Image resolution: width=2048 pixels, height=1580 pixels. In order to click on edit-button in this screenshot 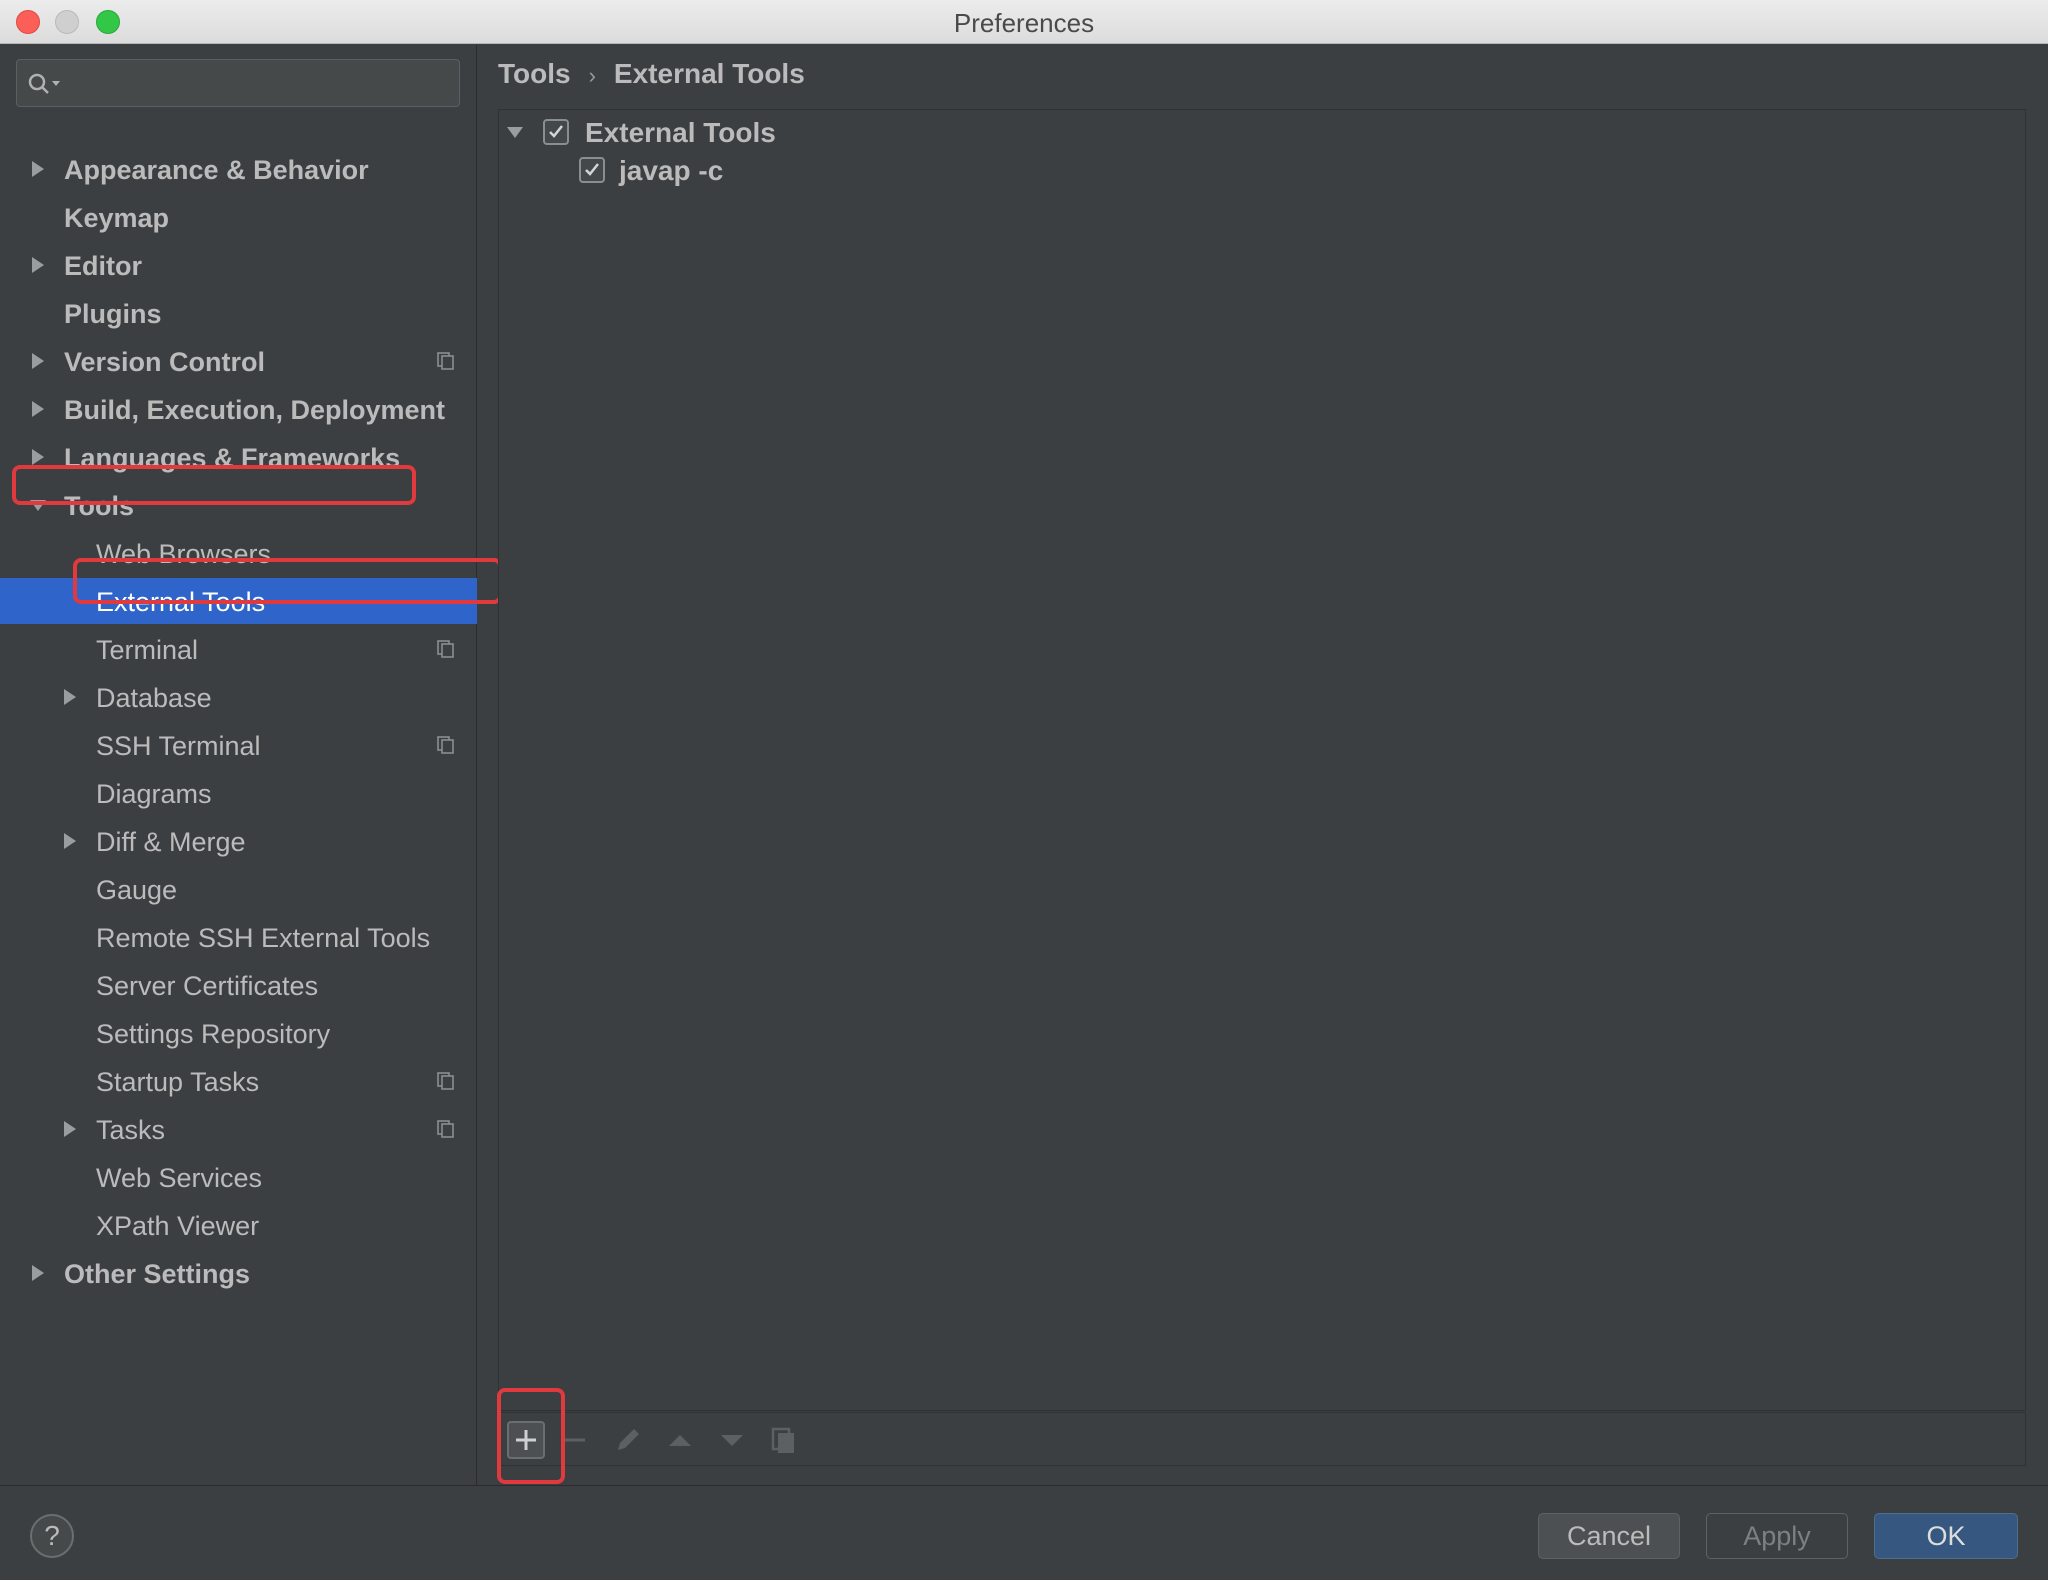, I will do `click(628, 1440)`.